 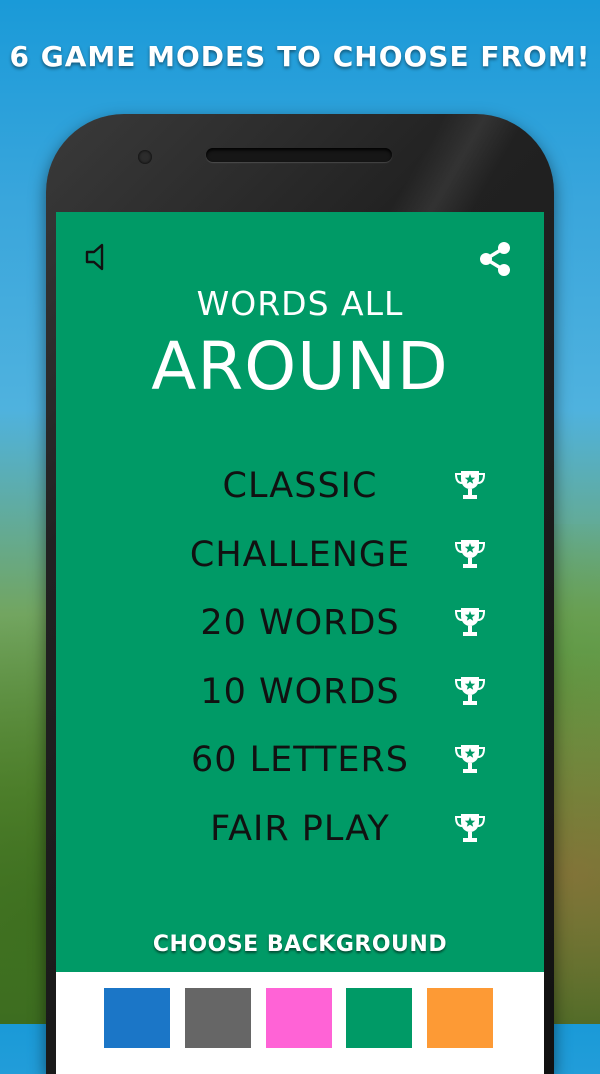 I want to click on game-mode-item: 10 WORDS, so click(x=300, y=700).